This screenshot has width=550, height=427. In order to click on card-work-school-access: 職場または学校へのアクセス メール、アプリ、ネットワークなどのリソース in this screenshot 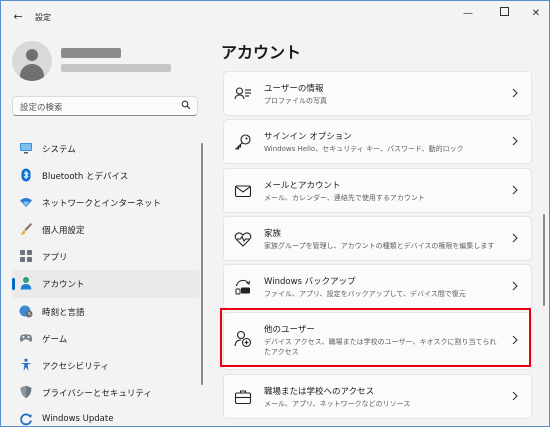, I will do `click(377, 396)`.